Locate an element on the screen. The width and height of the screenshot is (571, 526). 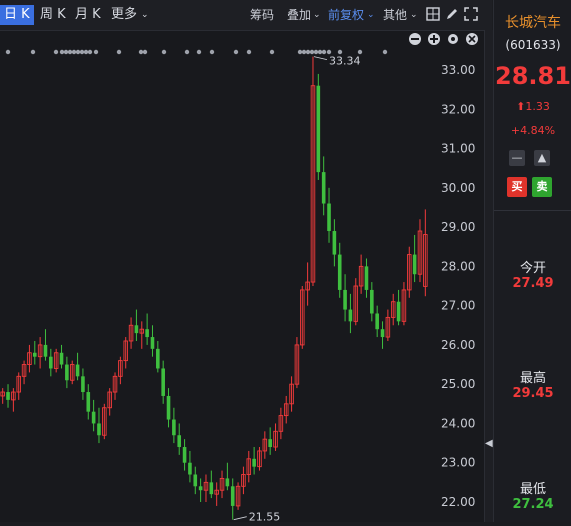
tab-weekly-k: 周 K is located at coordinates (53, 15).